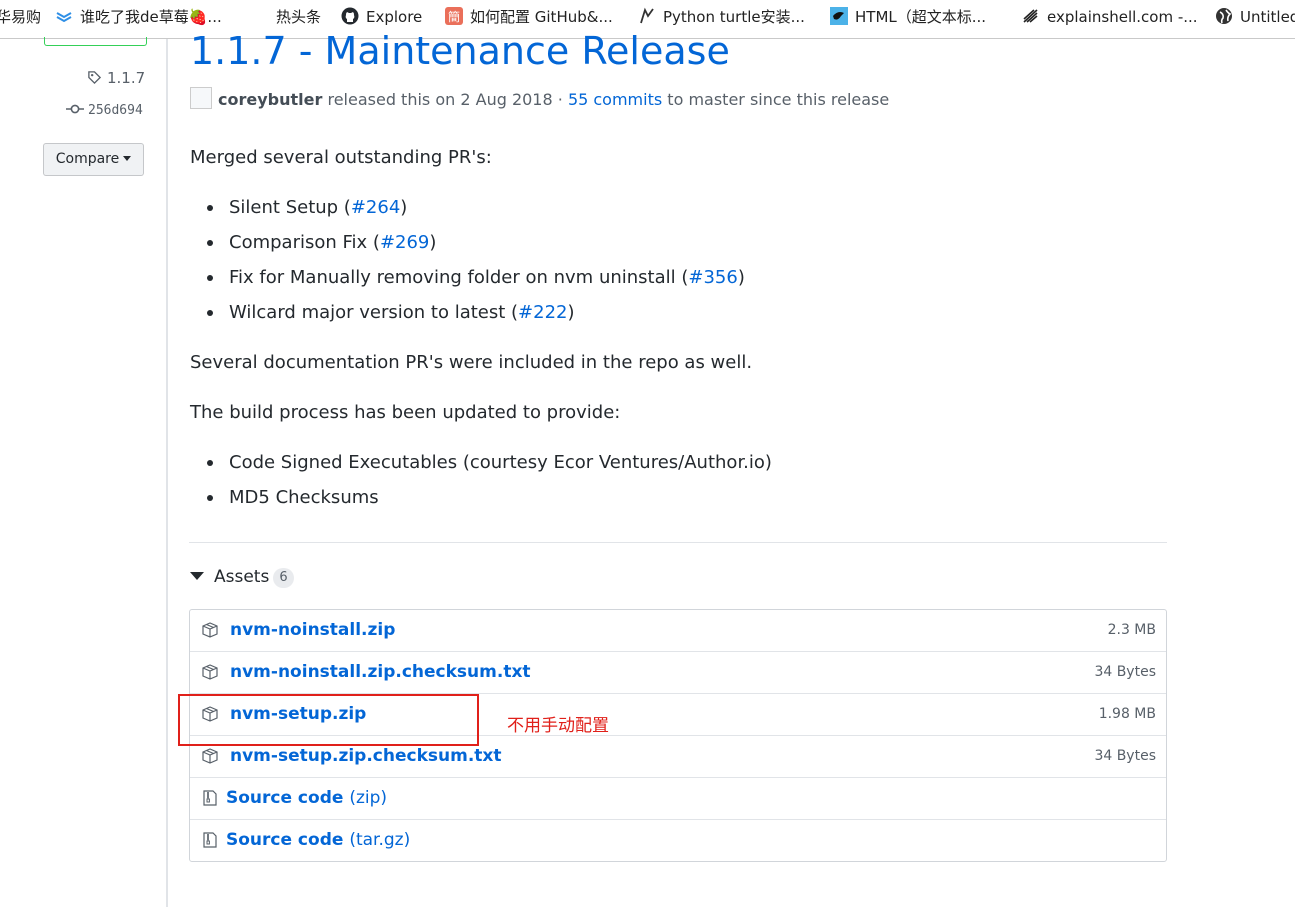 This screenshot has height=907, width=1295. I want to click on commit-icon, so click(75, 109).